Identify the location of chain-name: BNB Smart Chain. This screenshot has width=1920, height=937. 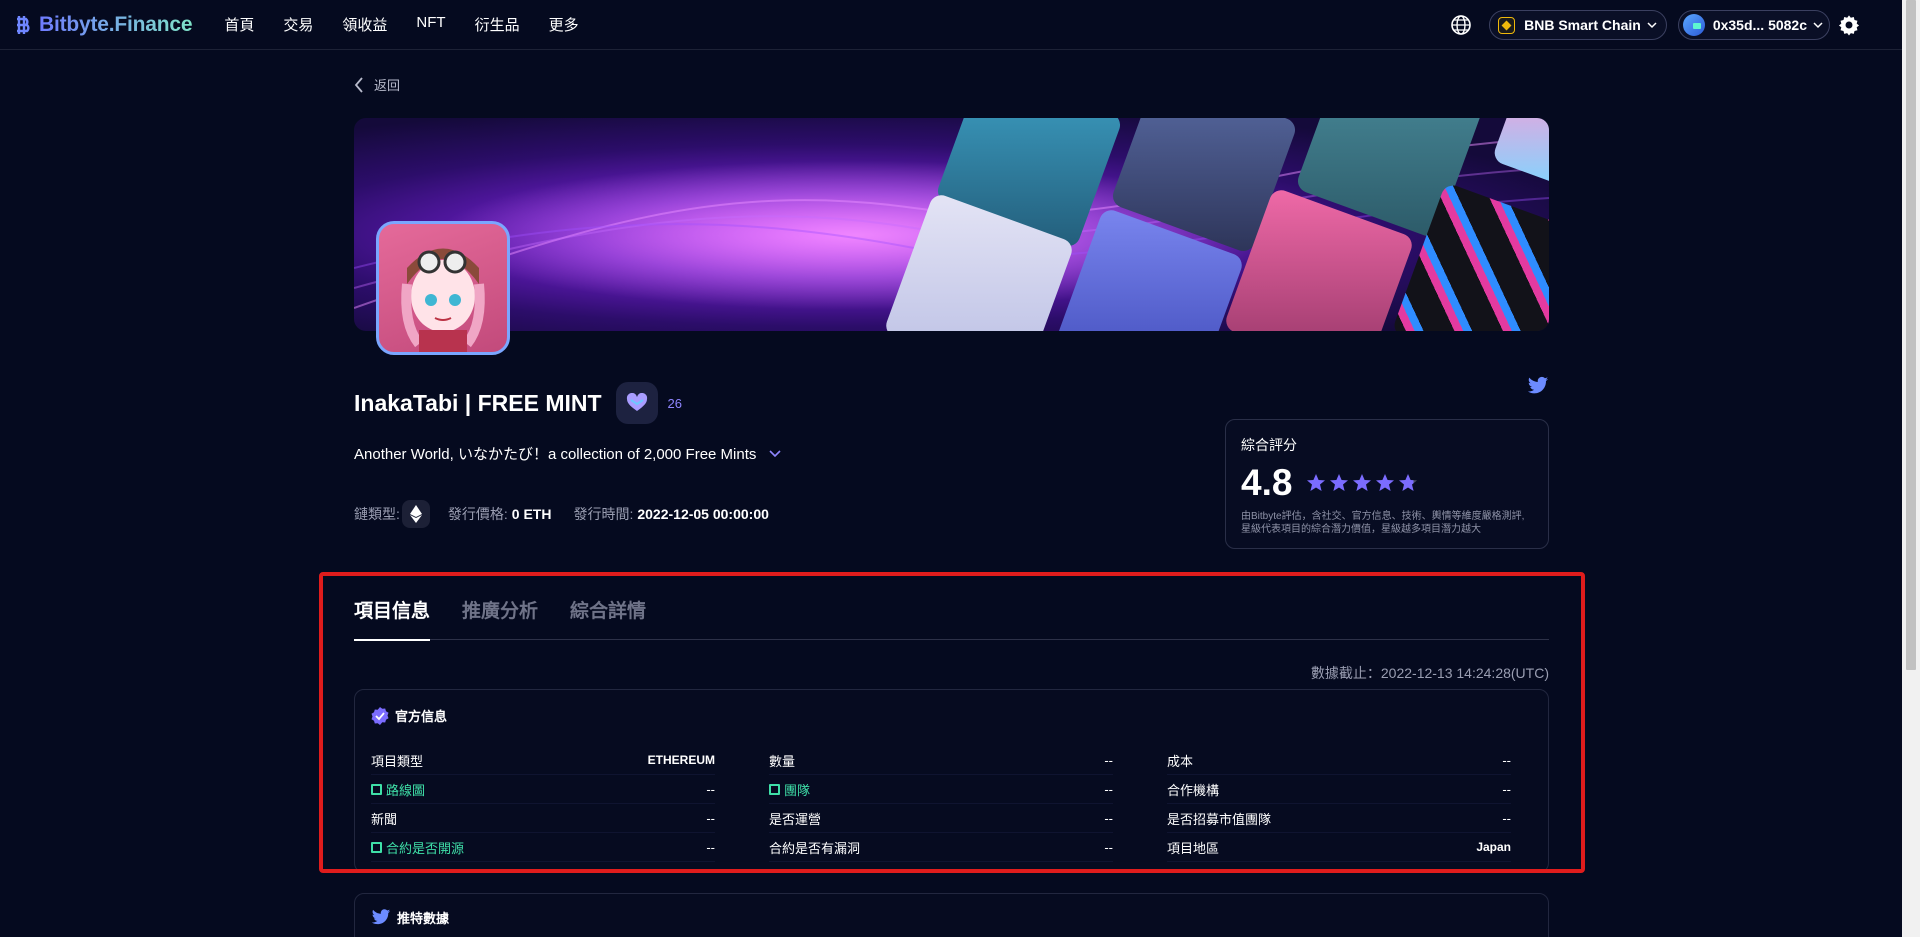
(1582, 25).